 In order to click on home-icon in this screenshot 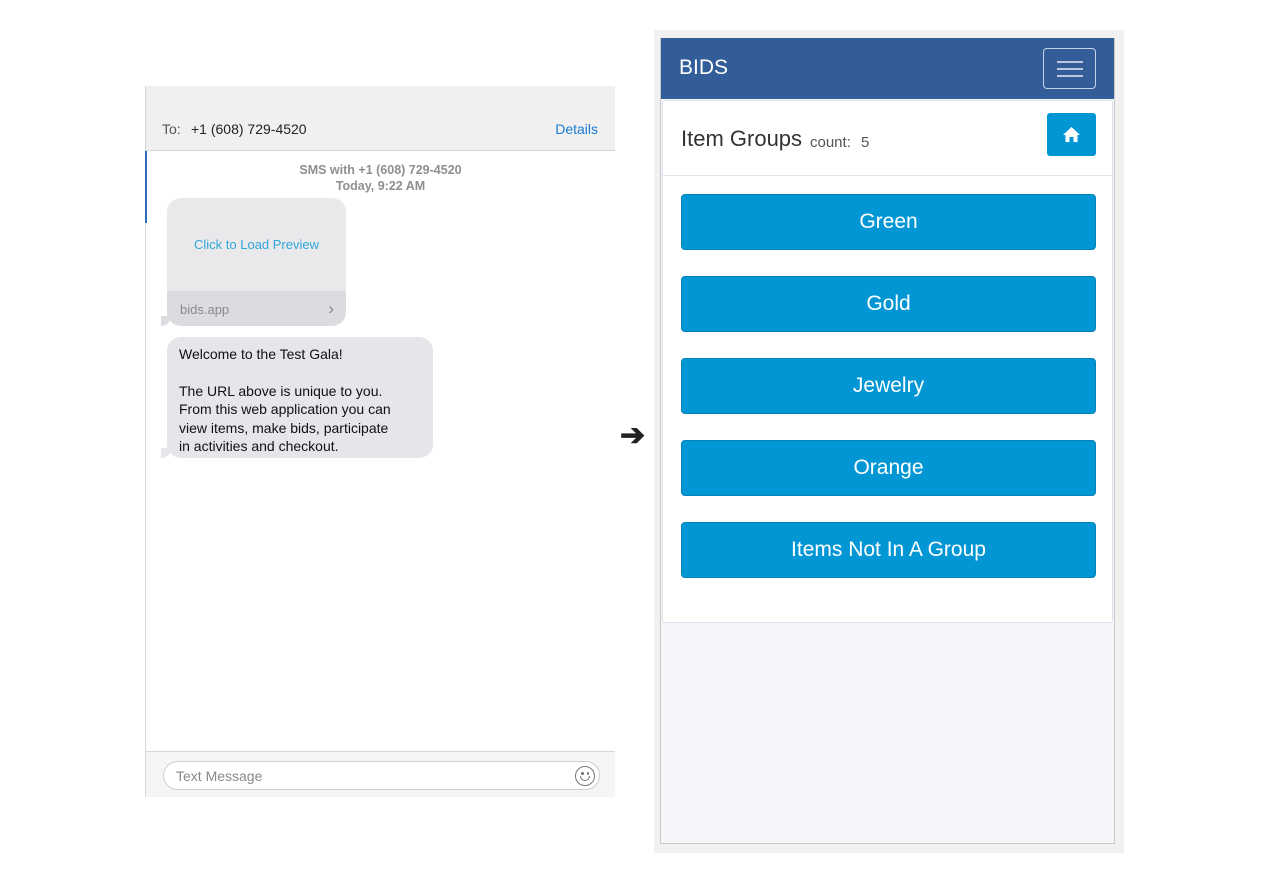, I will do `click(1071, 134)`.